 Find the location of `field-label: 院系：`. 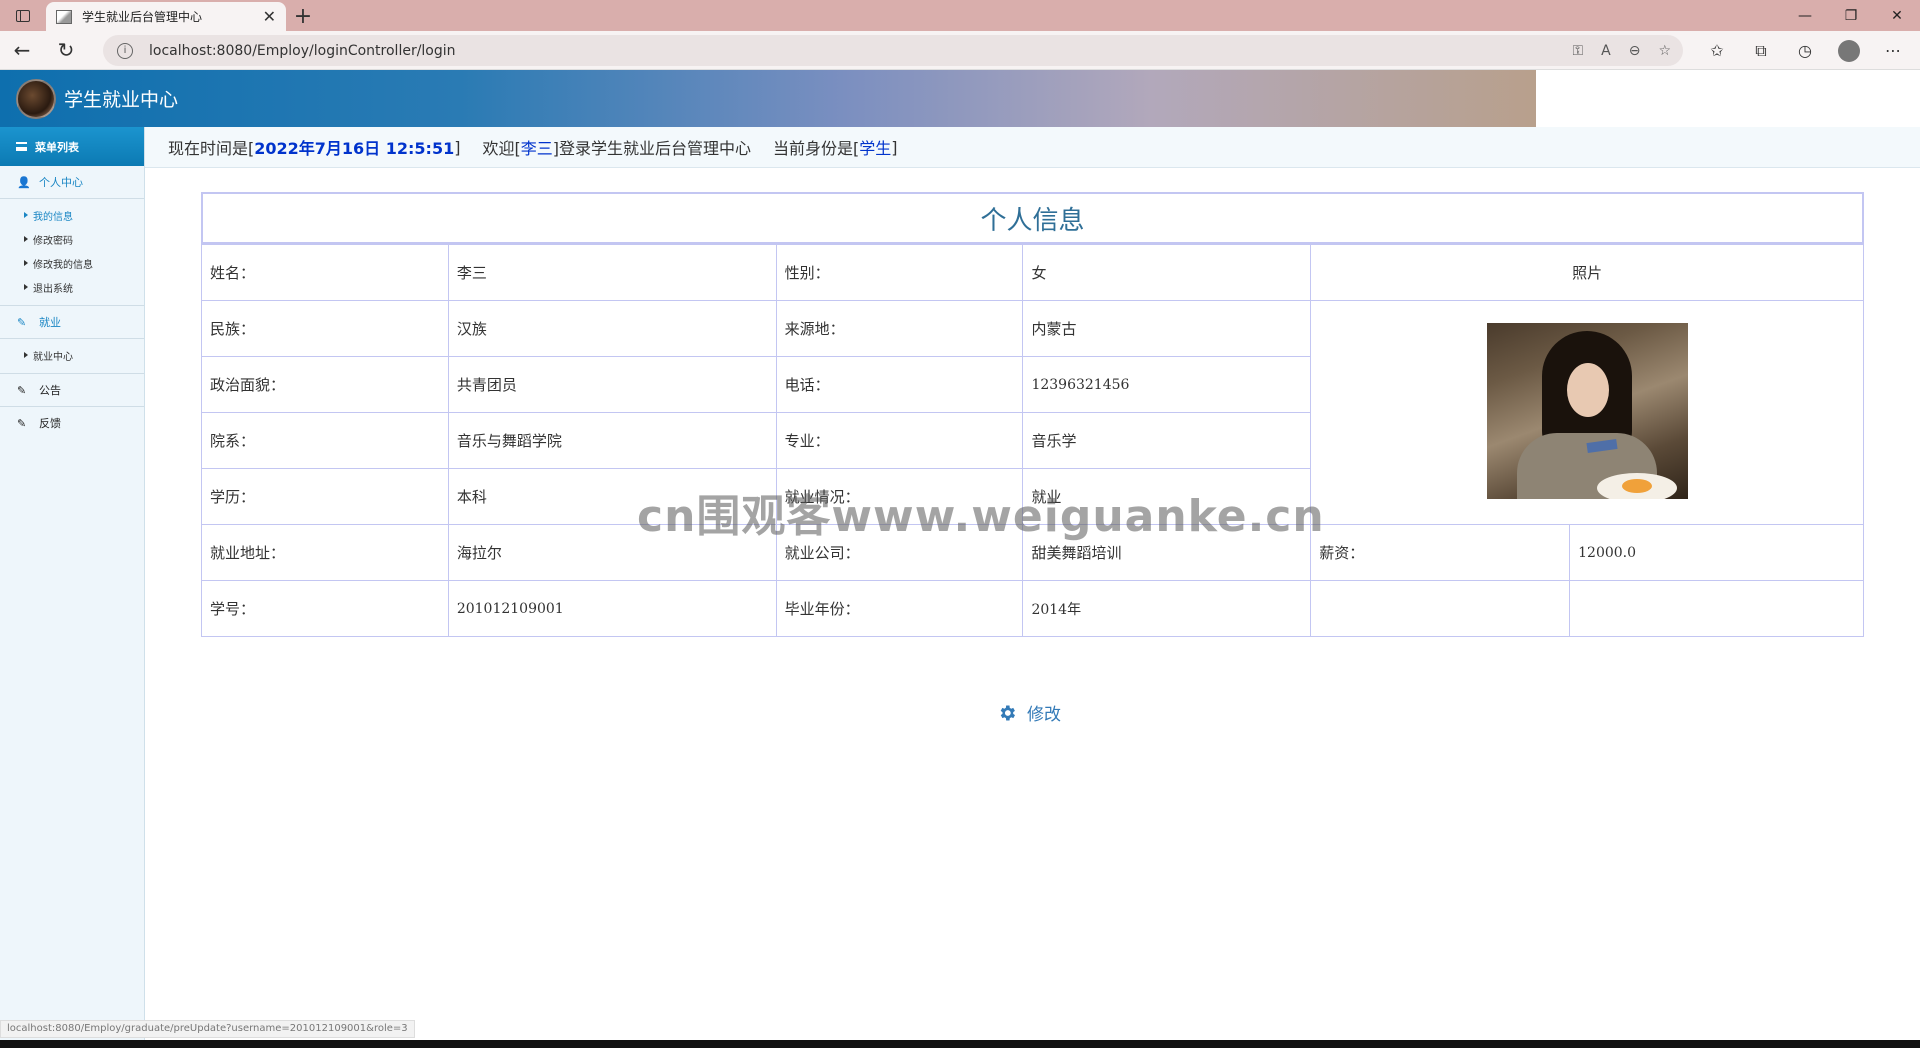

field-label: 院系： is located at coordinates (325, 440).